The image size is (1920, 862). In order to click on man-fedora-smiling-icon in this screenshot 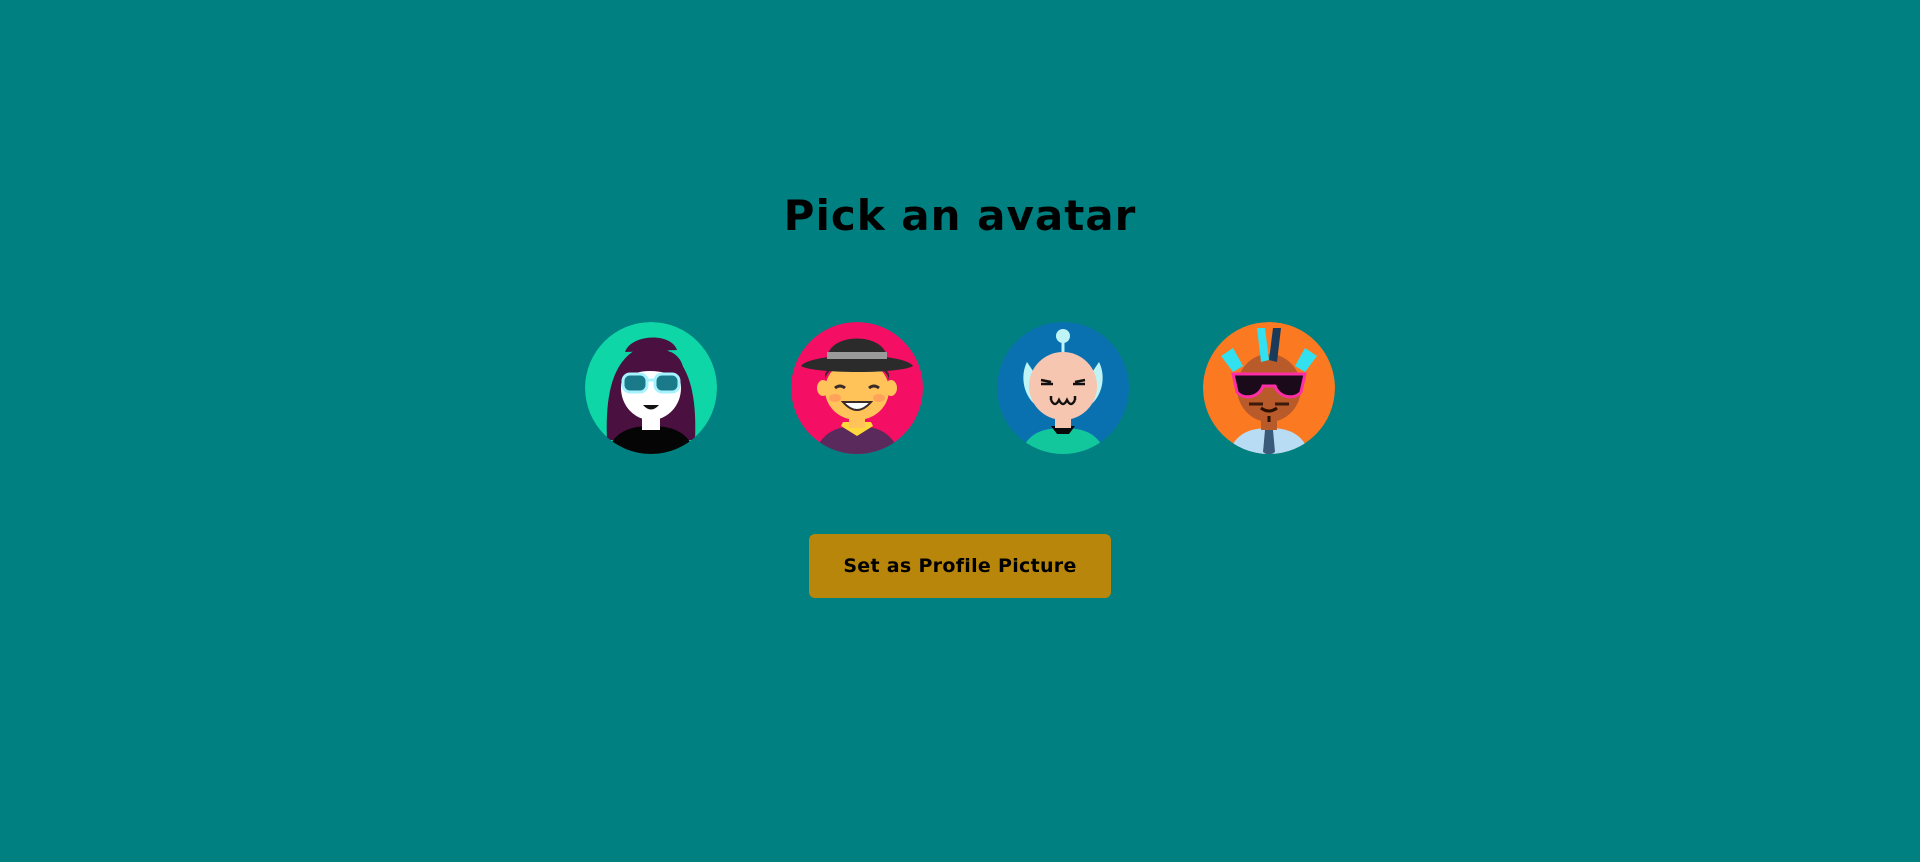, I will do `click(857, 388)`.